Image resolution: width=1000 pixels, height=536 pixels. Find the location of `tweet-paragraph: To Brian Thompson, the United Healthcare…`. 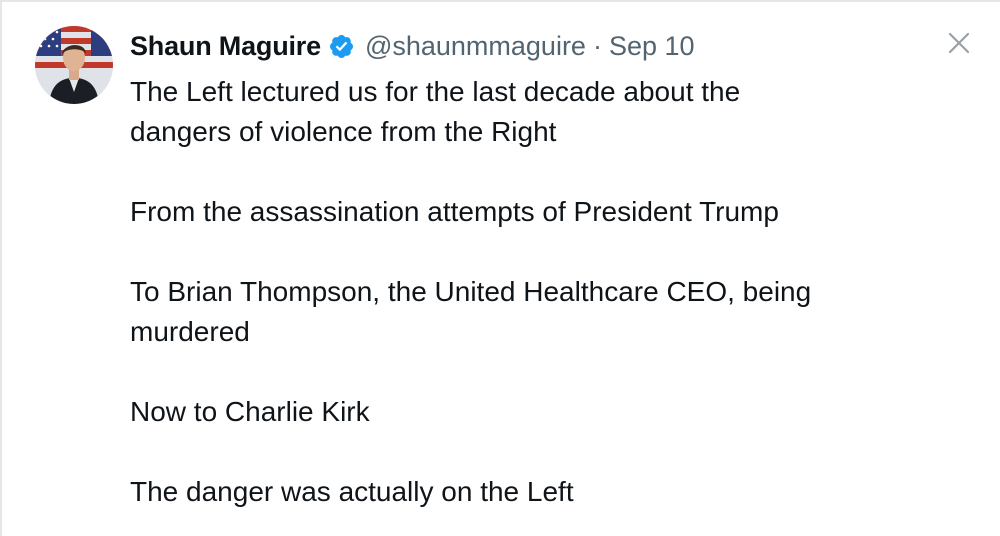

tweet-paragraph: To Brian Thompson, the United Healthcare… is located at coordinates (555, 312).